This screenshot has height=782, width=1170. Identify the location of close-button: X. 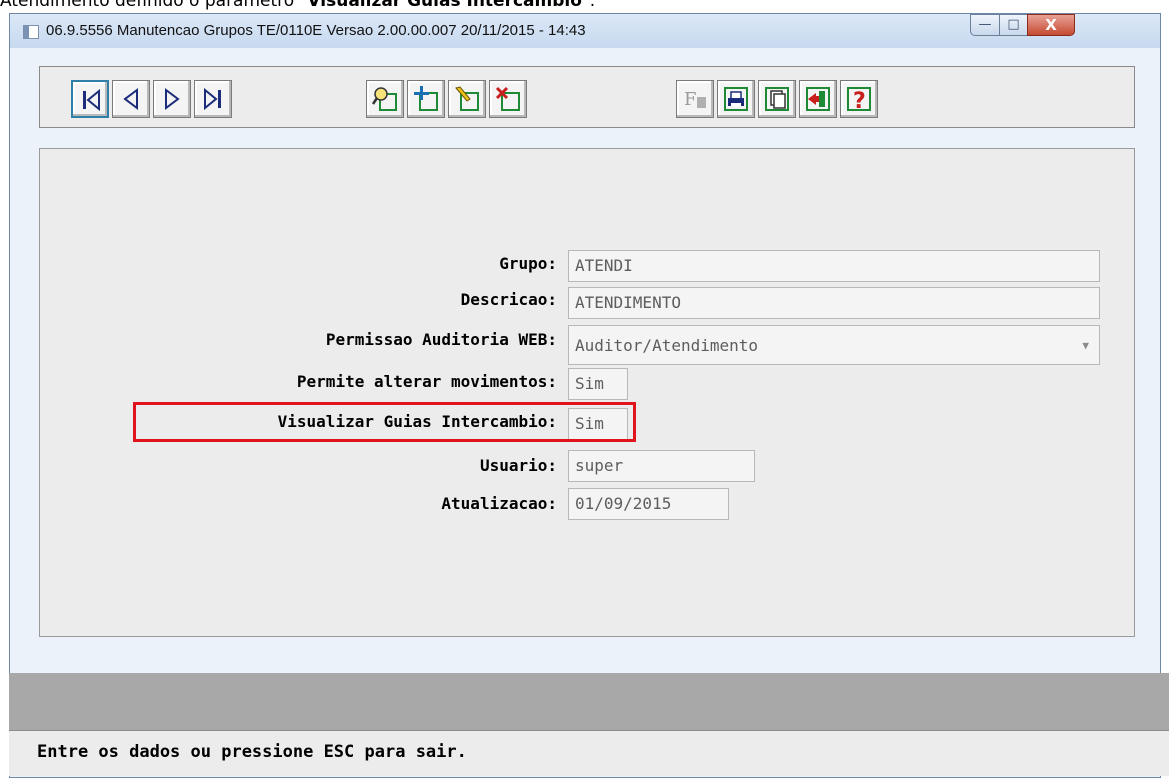
(1051, 25).